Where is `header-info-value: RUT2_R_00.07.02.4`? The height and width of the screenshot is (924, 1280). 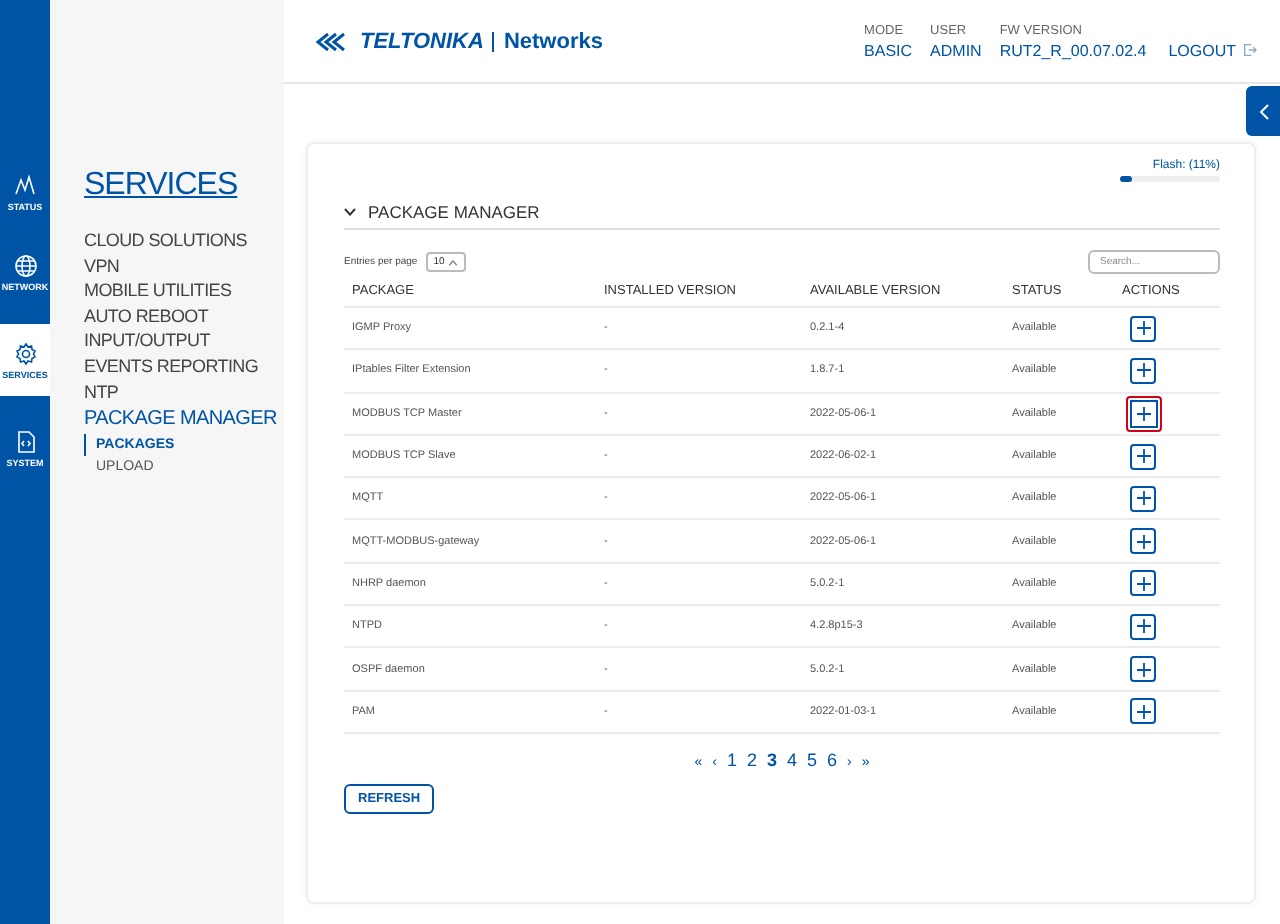 header-info-value: RUT2_R_00.07.02.4 is located at coordinates (1073, 50).